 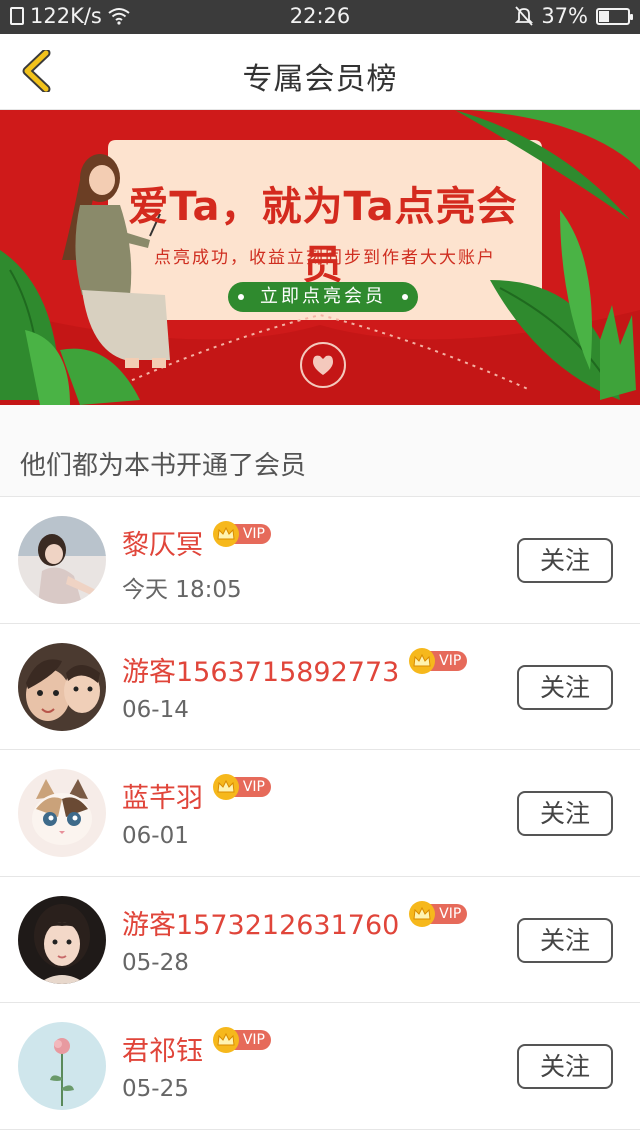 I want to click on member-time: 05-25, so click(x=155, y=1089).